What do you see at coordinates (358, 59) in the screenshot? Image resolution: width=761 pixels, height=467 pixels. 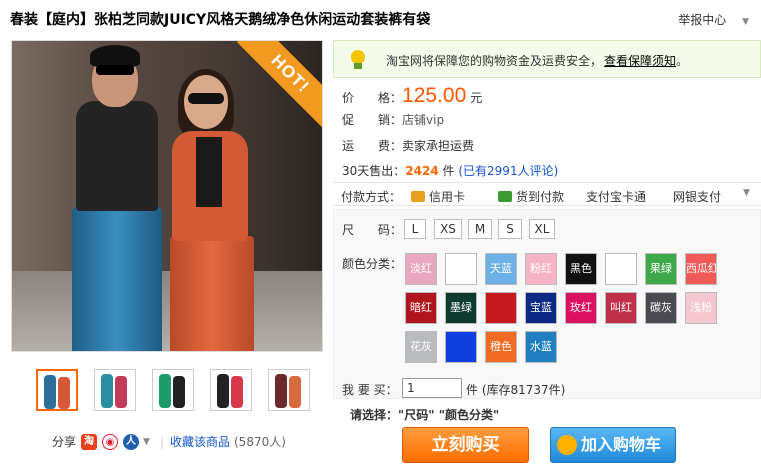 I see `thumbs-up-icon` at bounding box center [358, 59].